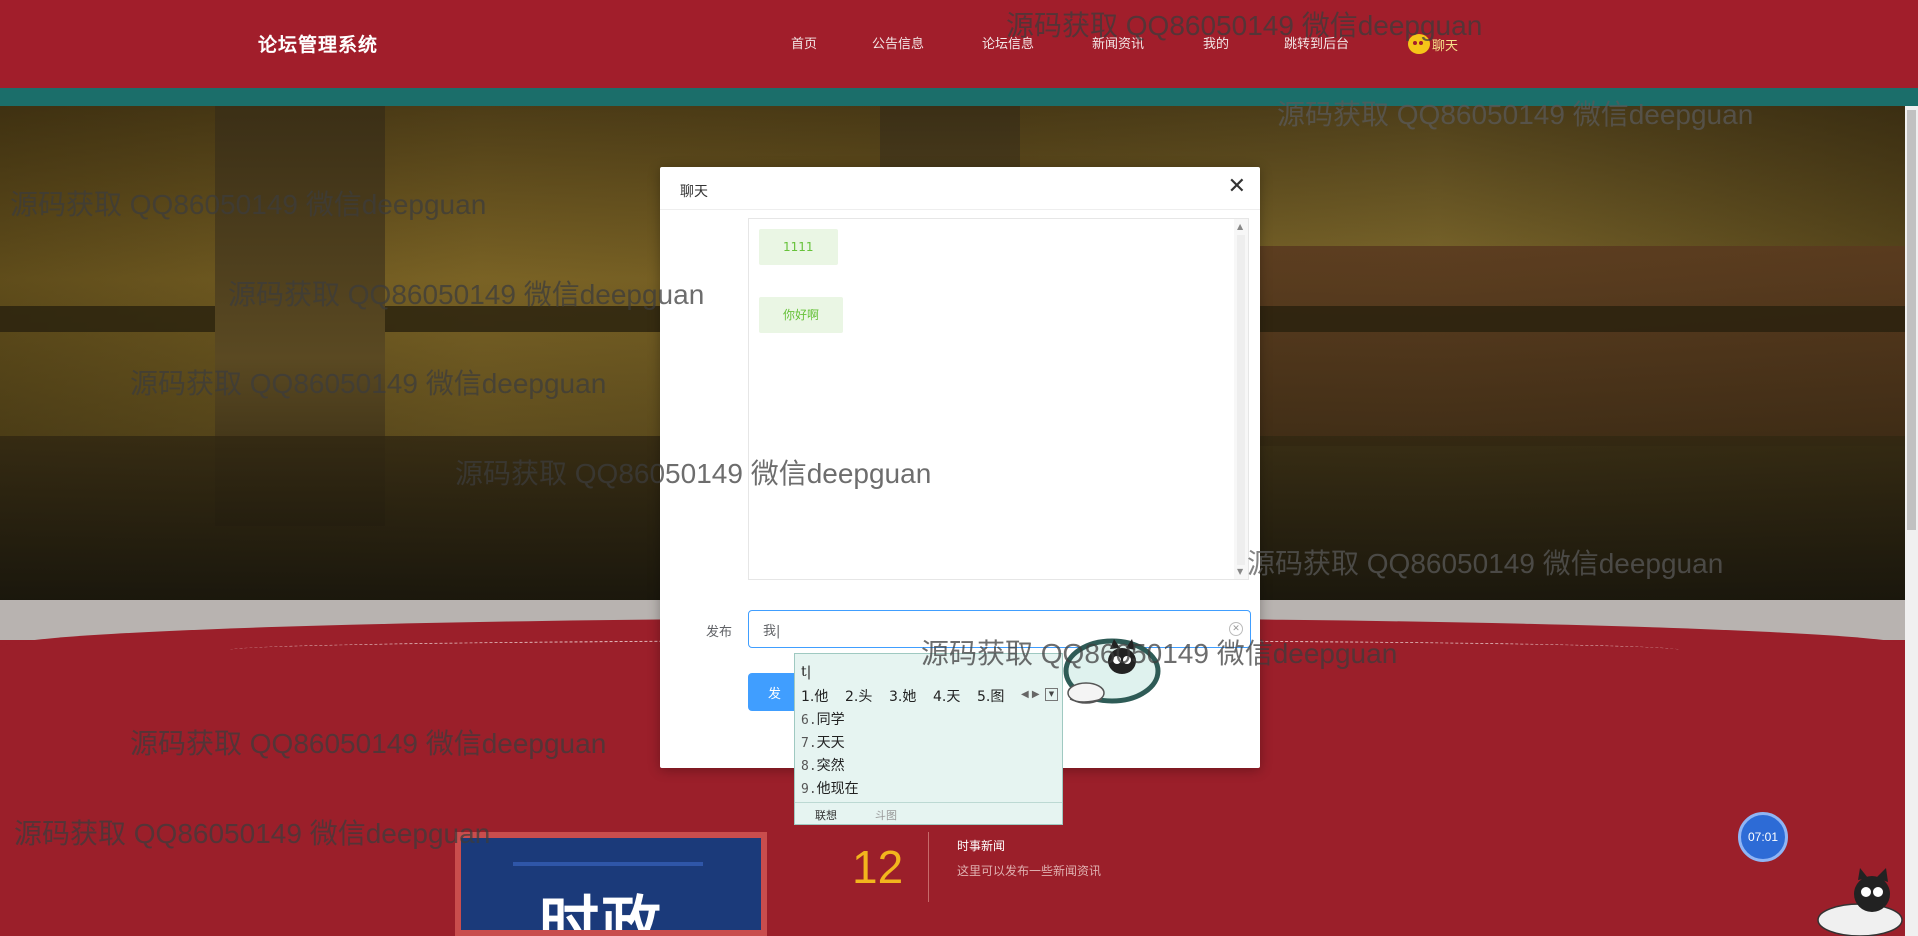 The width and height of the screenshot is (1918, 936). Describe the element at coordinates (830, 766) in the screenshot. I see `ime-candidate-text: 突然` at that location.